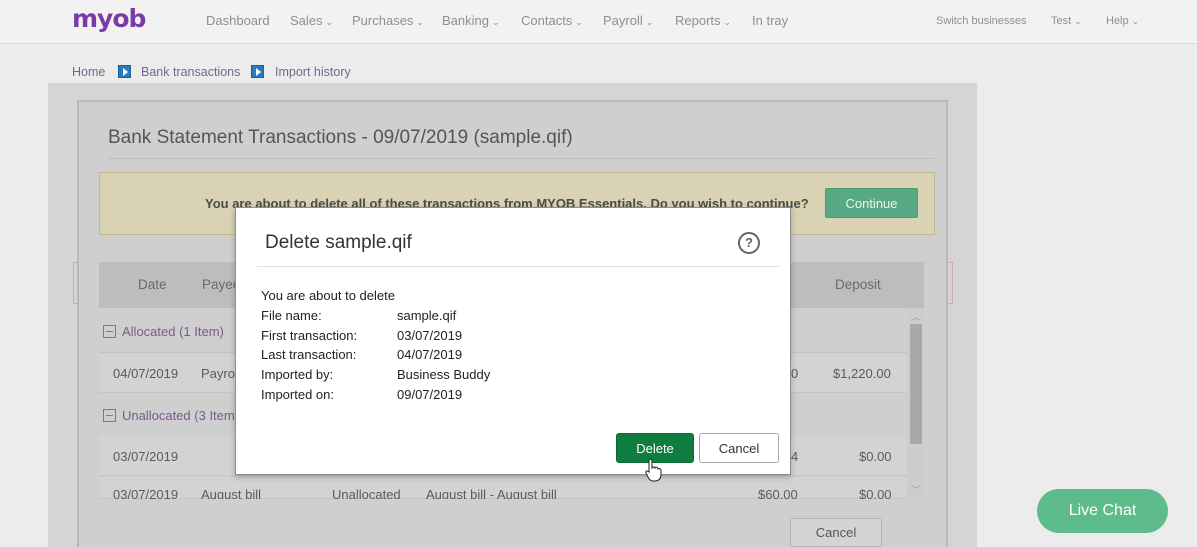  I want to click on dialog-title: Delete sample.qif, so click(338, 242).